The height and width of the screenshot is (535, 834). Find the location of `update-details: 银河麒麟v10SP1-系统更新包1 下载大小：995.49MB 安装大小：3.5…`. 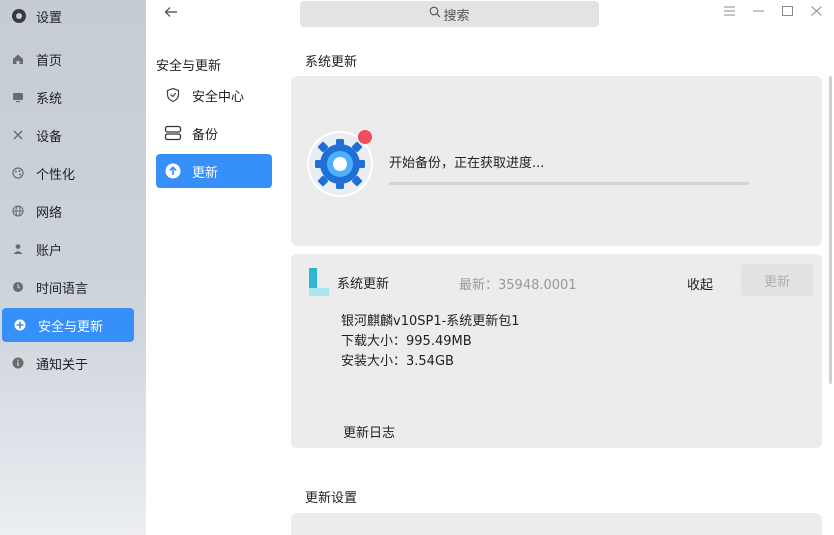

update-details: 银河麒麟v10SP1-系统更新包1 下载大小：995.49MB 安装大小：3.5… is located at coordinates (430, 342).